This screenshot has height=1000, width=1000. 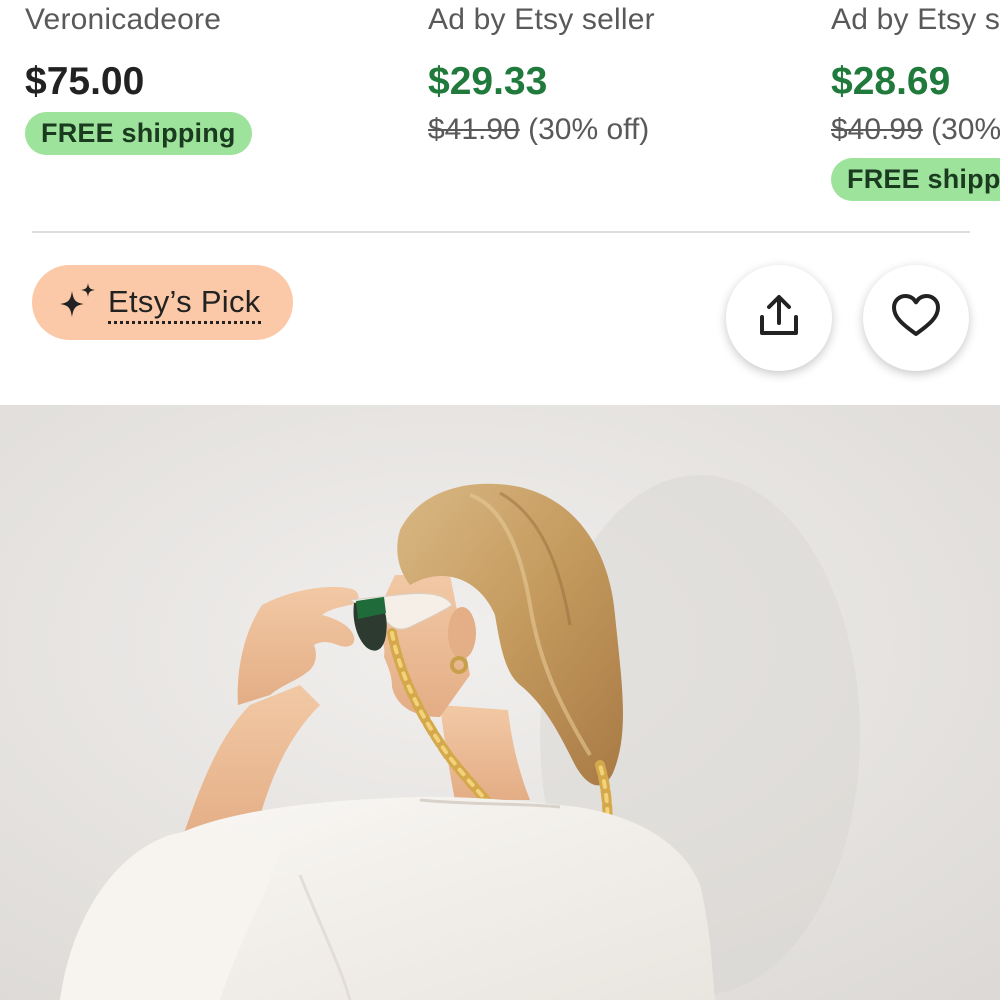 I want to click on sale-price: $29.33, so click(x=488, y=81).